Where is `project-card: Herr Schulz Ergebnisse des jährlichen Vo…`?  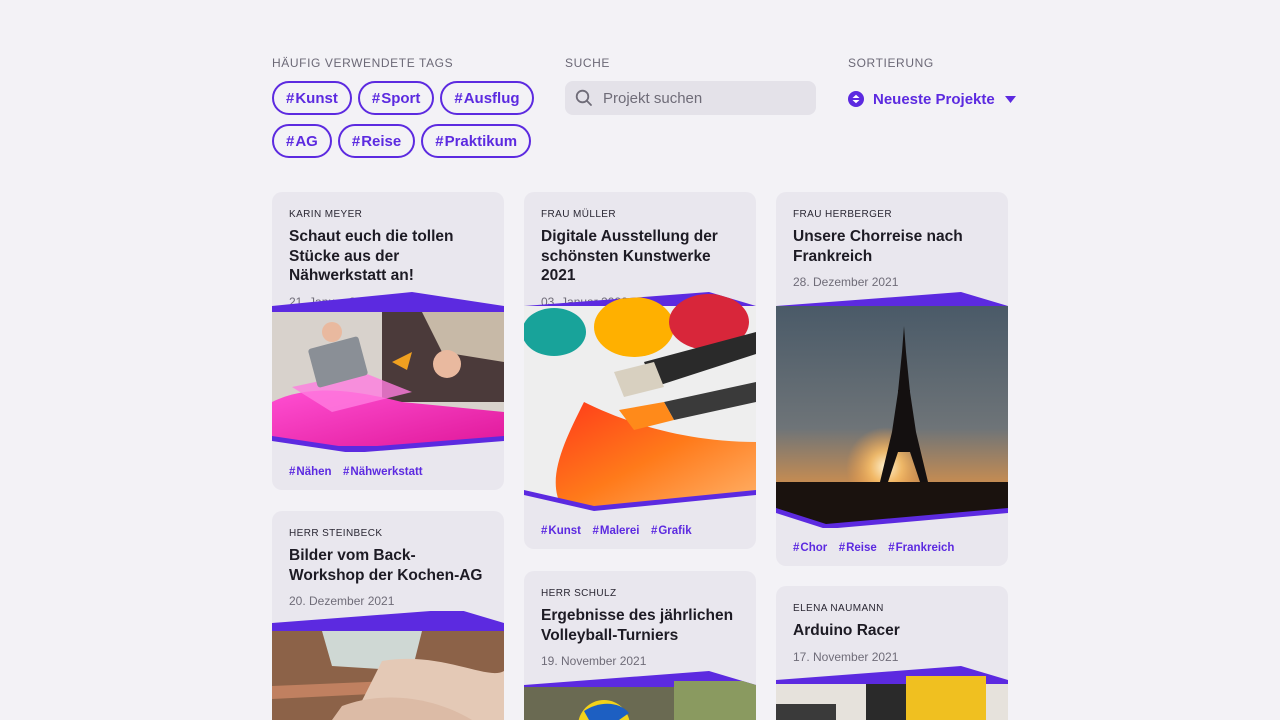
project-card: Herr Schulz Ergebnisse des jährlichen Vo… is located at coordinates (640, 645).